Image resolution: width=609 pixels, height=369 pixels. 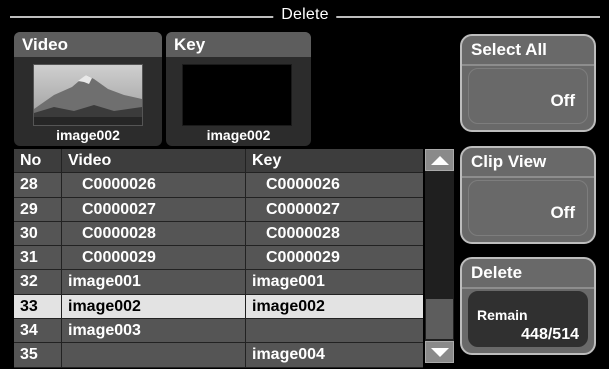 I want to click on table-row: 35 image004, so click(x=218, y=355).